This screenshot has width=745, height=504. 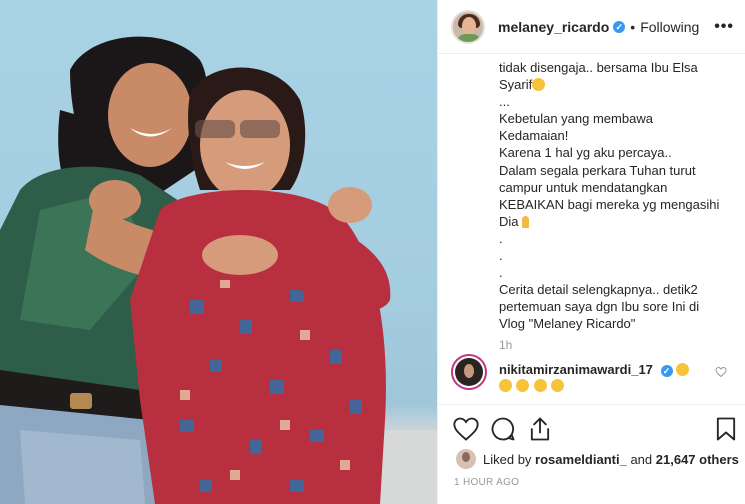 I want to click on pray-emoji-icon, so click(x=525, y=221).